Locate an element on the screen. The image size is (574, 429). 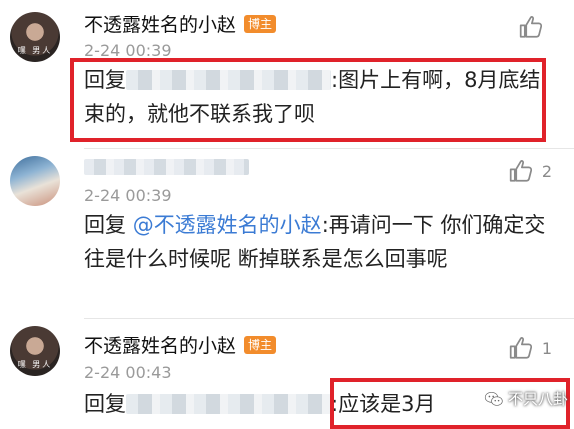
like-count: 1 is located at coordinates (546, 348).